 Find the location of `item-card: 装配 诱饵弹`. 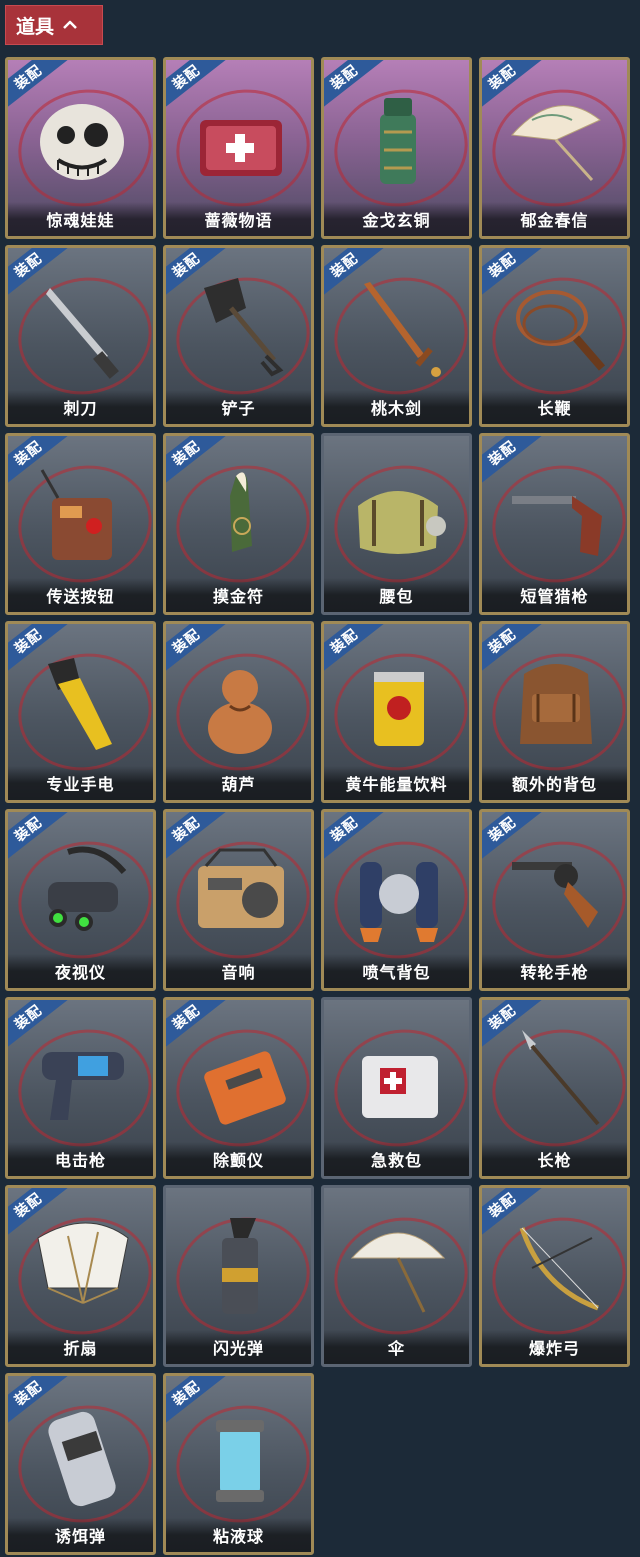

item-card: 装配 诱饵弹 is located at coordinates (80, 1464).